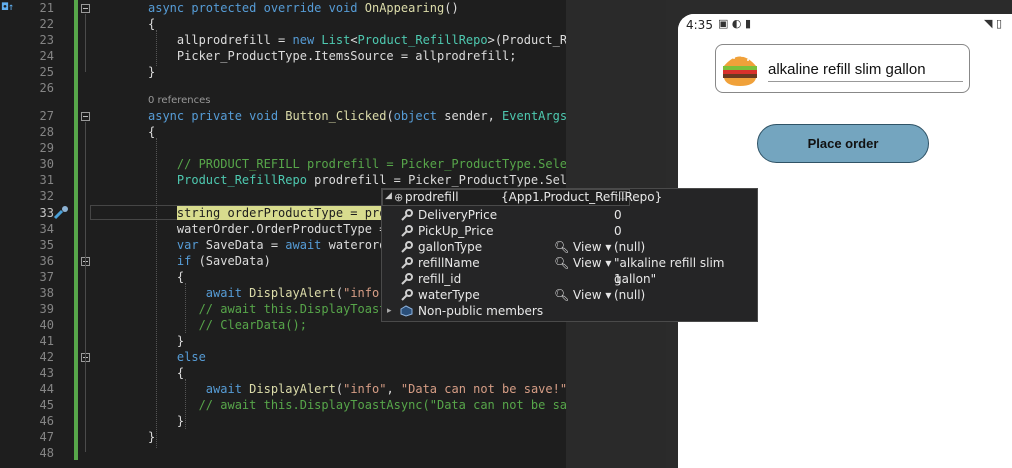  Describe the element at coordinates (46, 24) in the screenshot. I see `line-number: 22` at that location.